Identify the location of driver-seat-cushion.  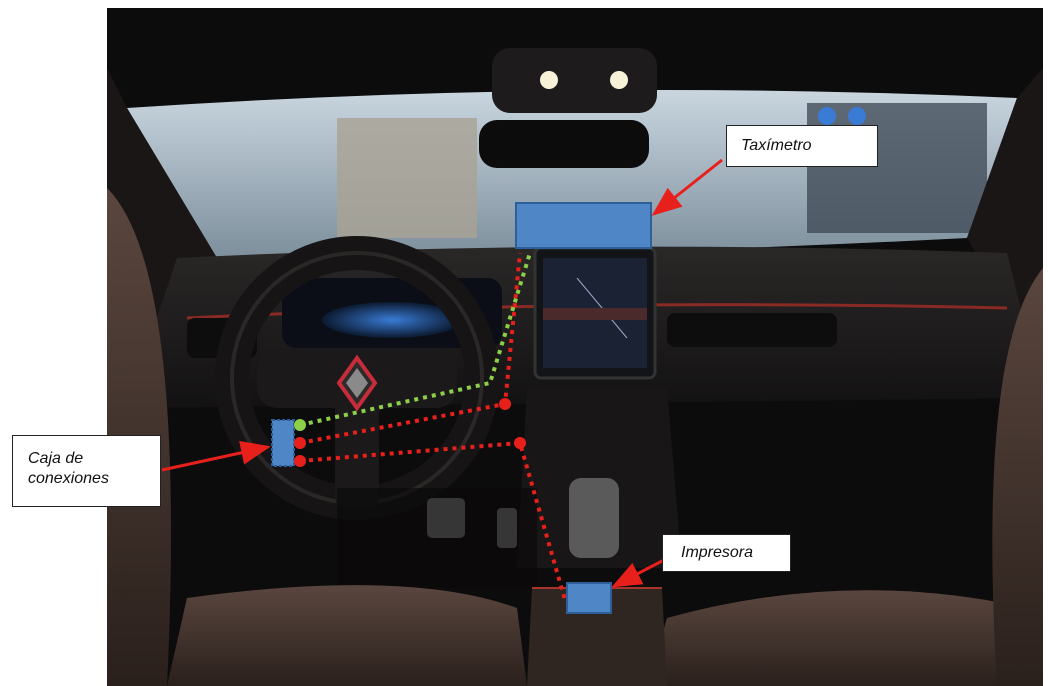
(347, 635).